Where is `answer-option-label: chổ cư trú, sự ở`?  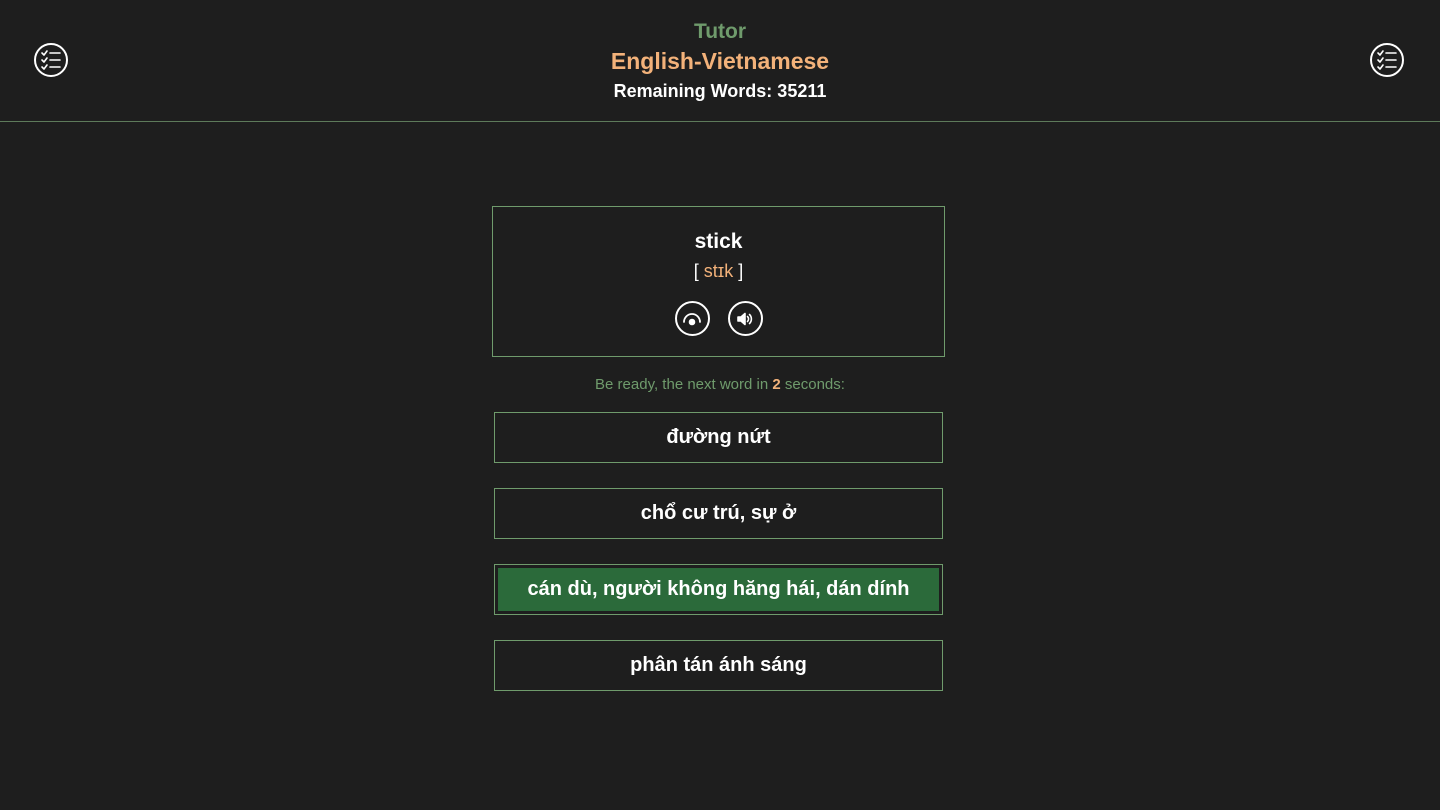
answer-option-label: chổ cư trú, sự ở is located at coordinates (718, 513).